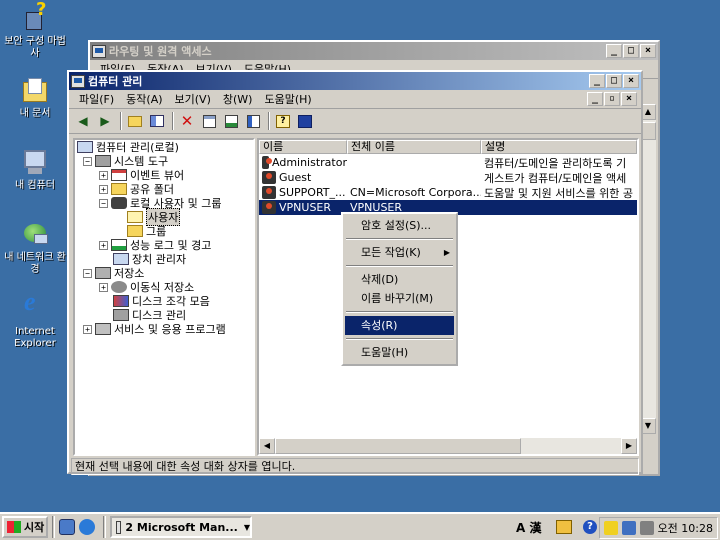  Describe the element at coordinates (135, 121) in the screenshot. I see `up-folder-icon` at that location.